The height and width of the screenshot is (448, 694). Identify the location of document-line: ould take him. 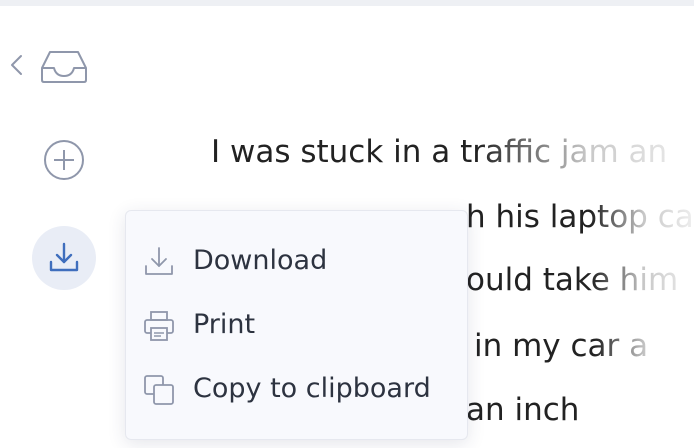
(580, 280).